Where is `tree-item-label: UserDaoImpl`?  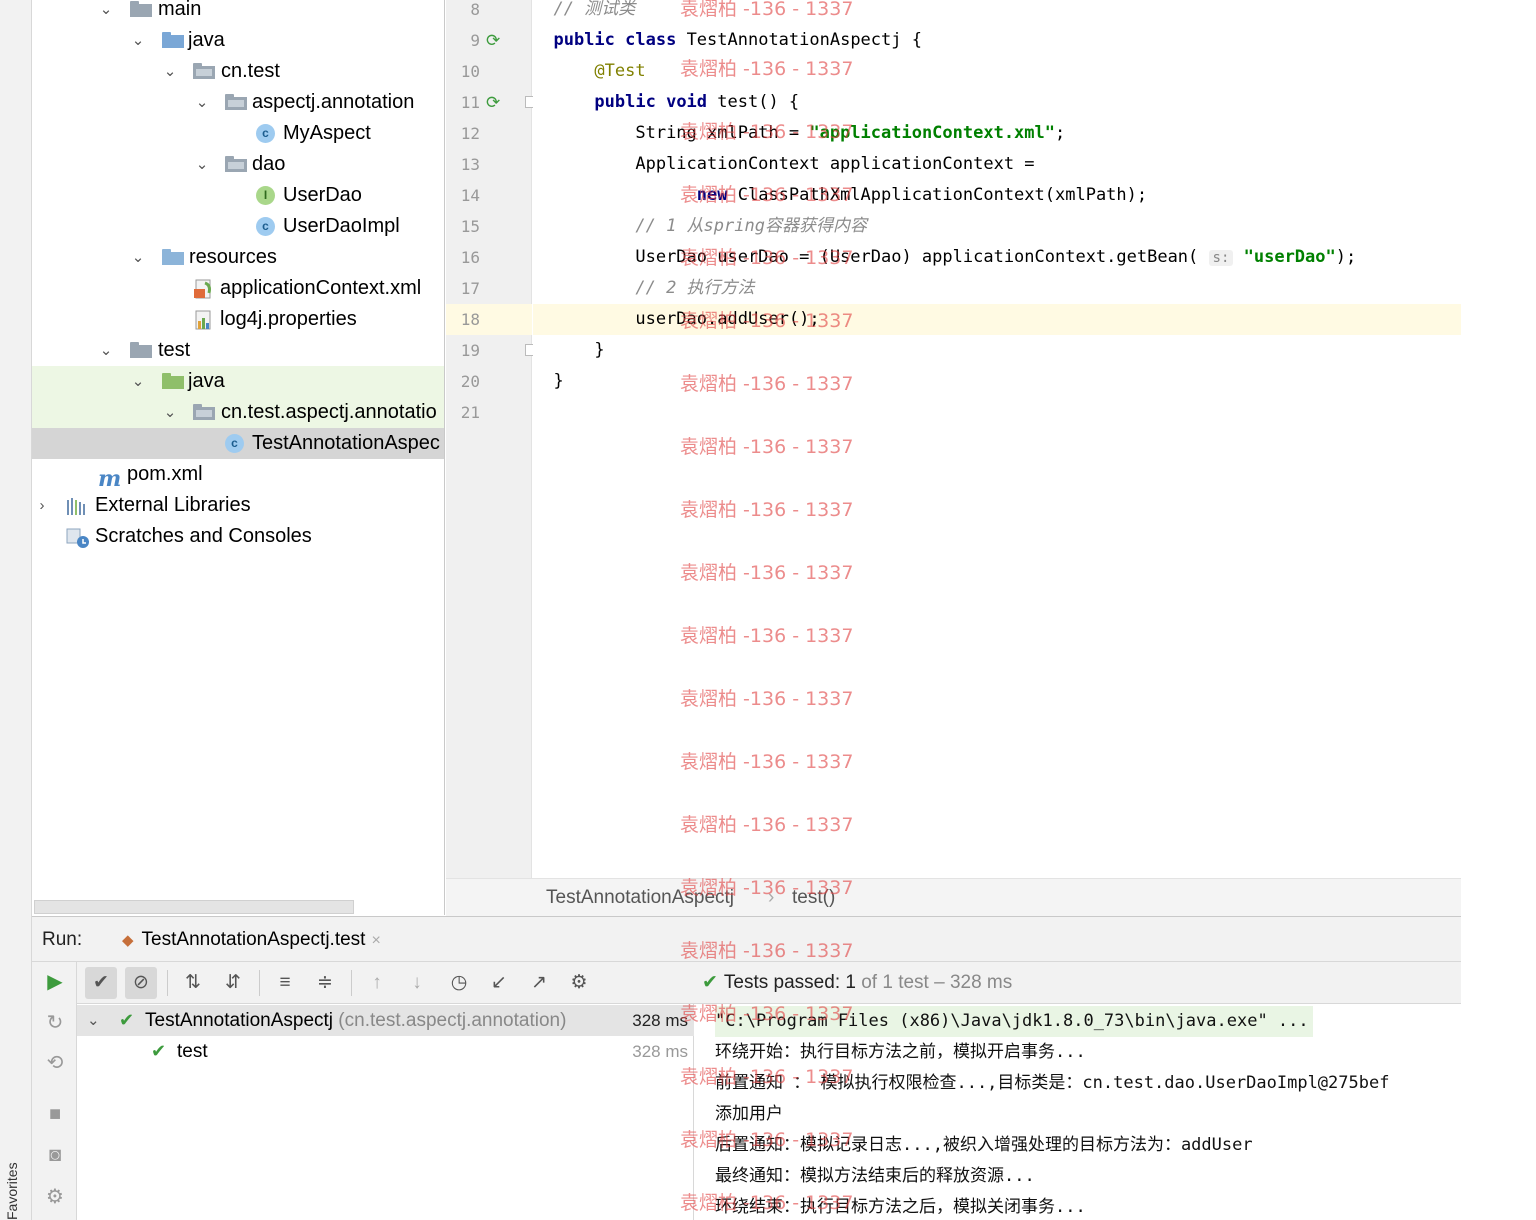 tree-item-label: UserDaoImpl is located at coordinates (341, 226).